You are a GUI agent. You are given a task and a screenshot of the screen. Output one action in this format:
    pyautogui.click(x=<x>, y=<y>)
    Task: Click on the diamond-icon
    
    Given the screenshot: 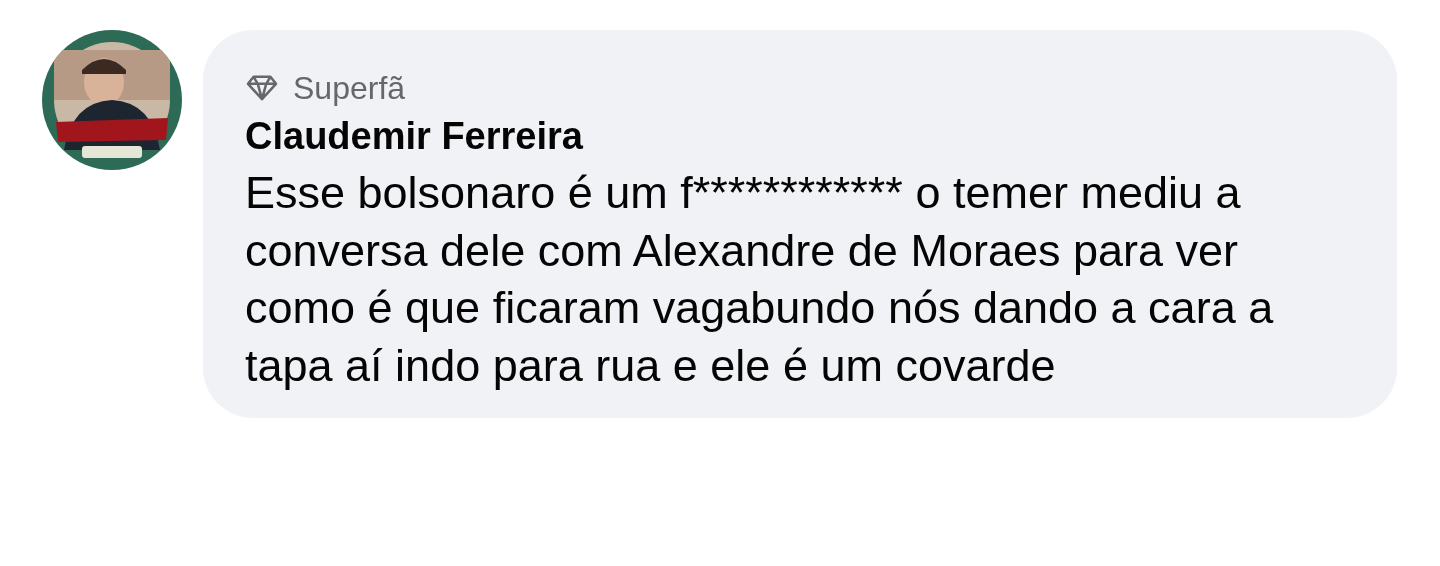 What is the action you would take?
    pyautogui.click(x=262, y=88)
    